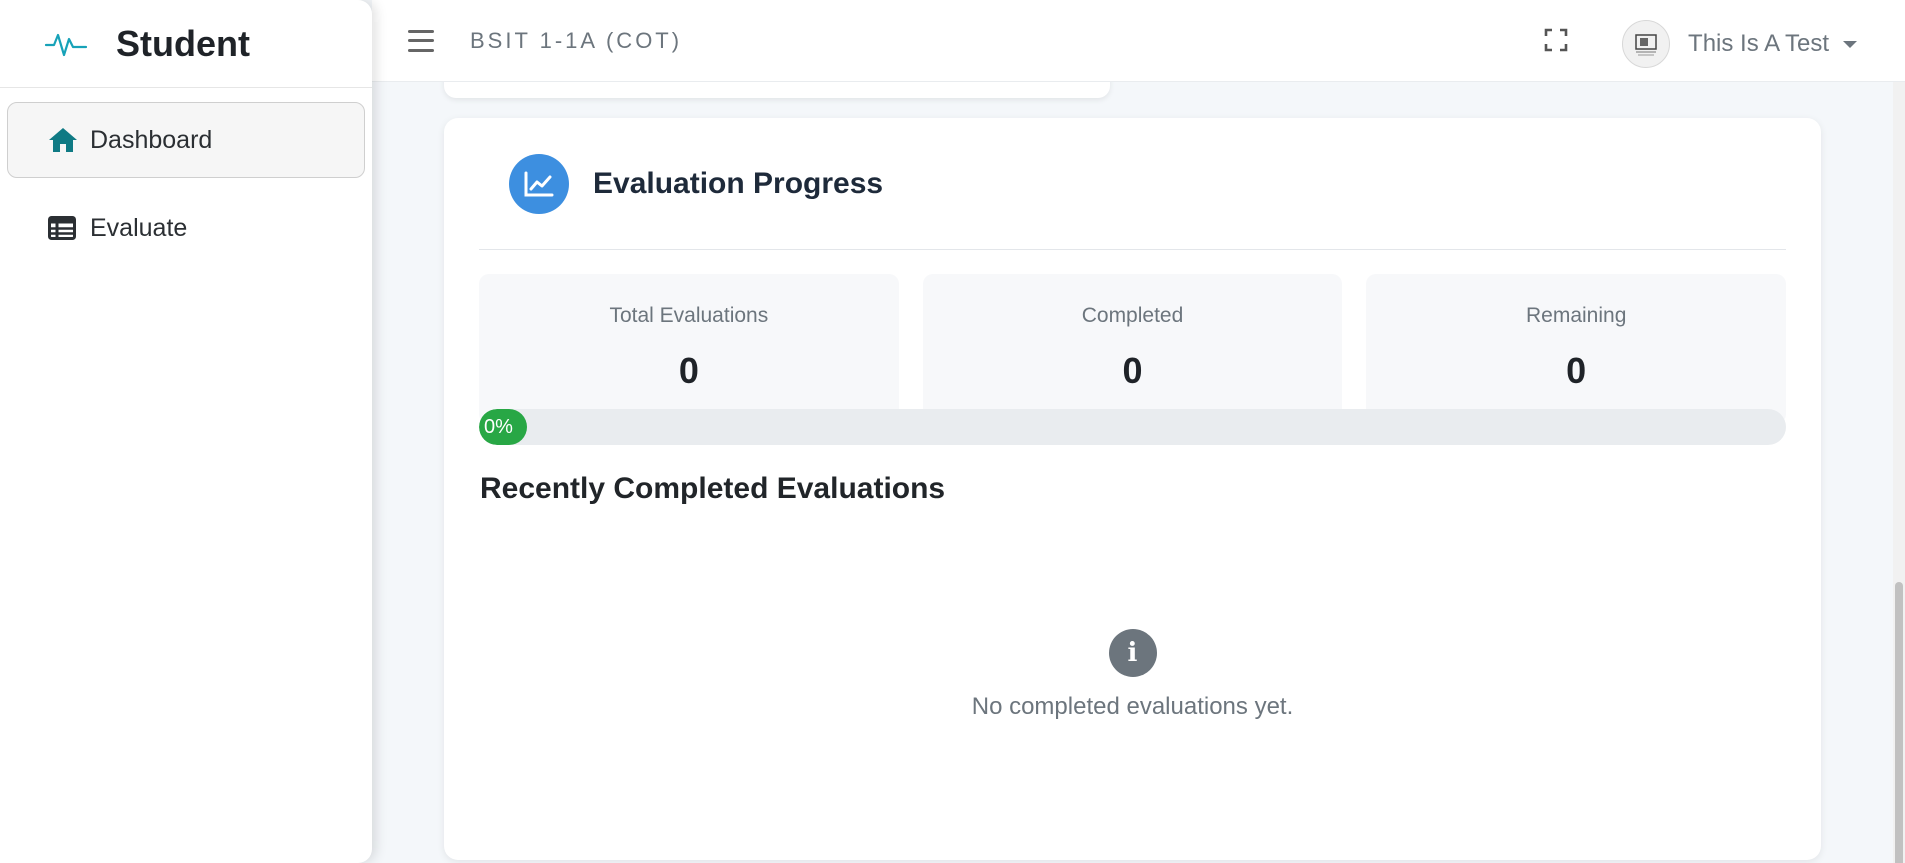 This screenshot has height=863, width=1905. I want to click on recent-evaluations-title: Recently Completed Evaluations, so click(713, 488).